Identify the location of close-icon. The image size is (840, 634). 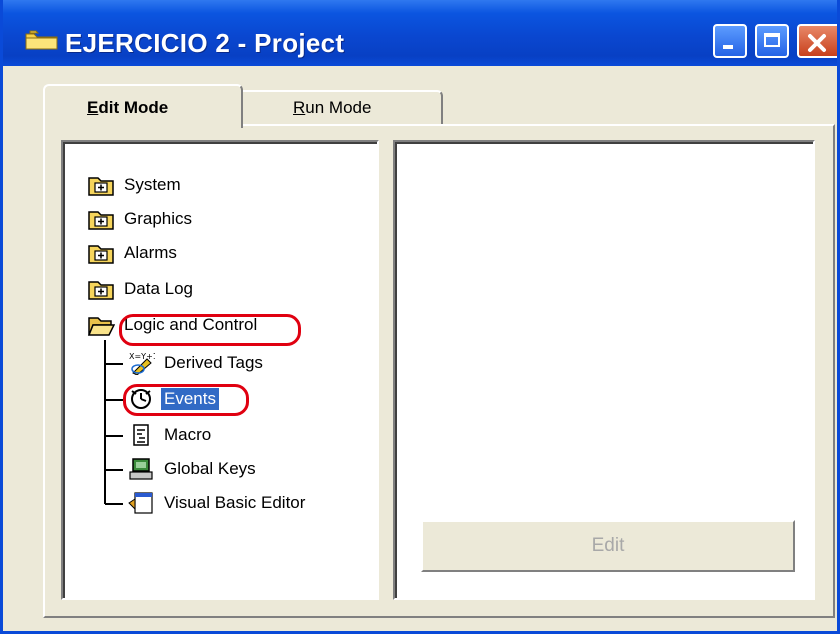
(817, 43).